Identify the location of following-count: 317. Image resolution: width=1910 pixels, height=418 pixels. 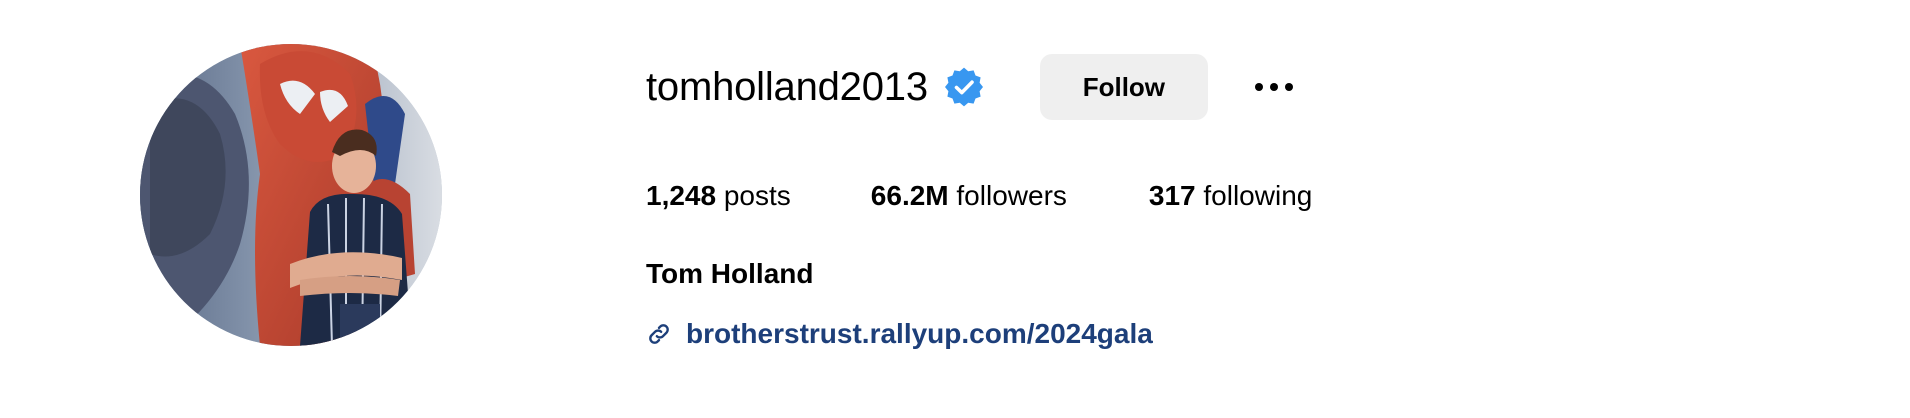
(1172, 195).